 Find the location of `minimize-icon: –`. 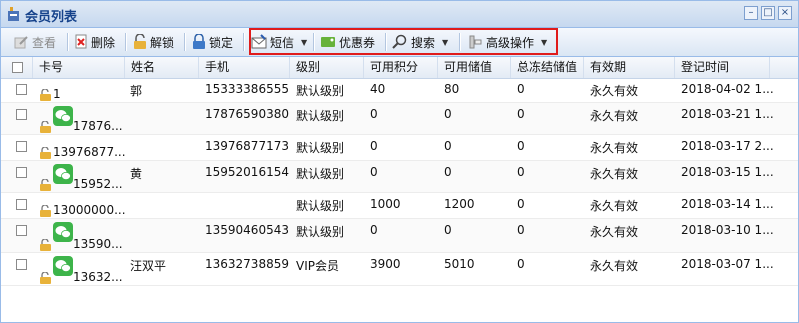

minimize-icon: – is located at coordinates (751, 12).